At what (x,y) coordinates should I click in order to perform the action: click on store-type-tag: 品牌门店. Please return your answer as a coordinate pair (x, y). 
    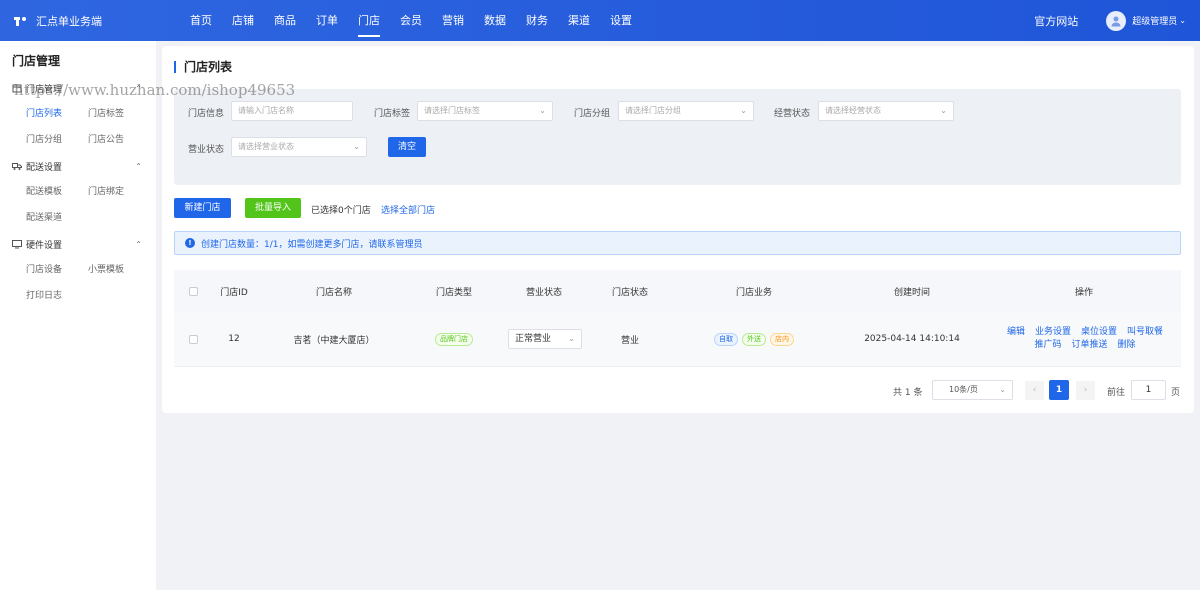
    Looking at the image, I should click on (454, 339).